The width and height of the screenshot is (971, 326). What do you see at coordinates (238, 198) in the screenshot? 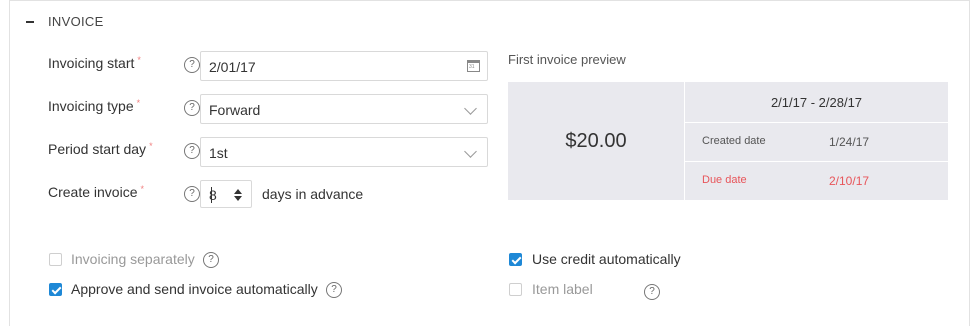
I see `stepper-down-icon` at bounding box center [238, 198].